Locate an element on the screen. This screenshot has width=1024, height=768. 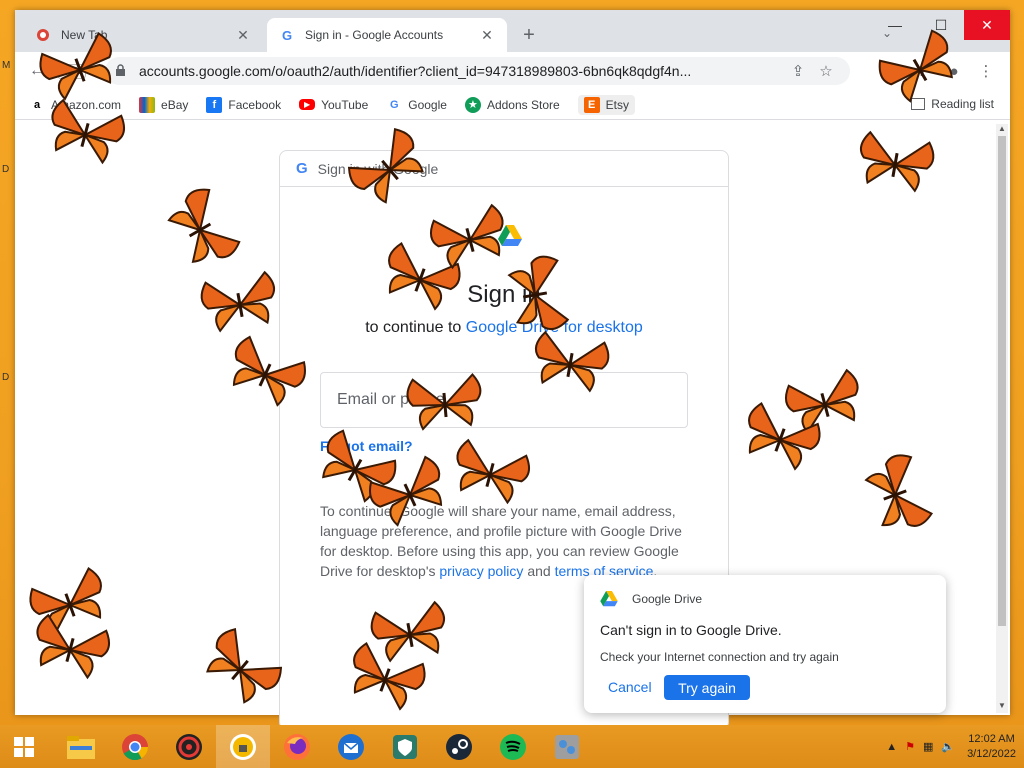
cancel-button: Cancel is located at coordinates (630, 687).